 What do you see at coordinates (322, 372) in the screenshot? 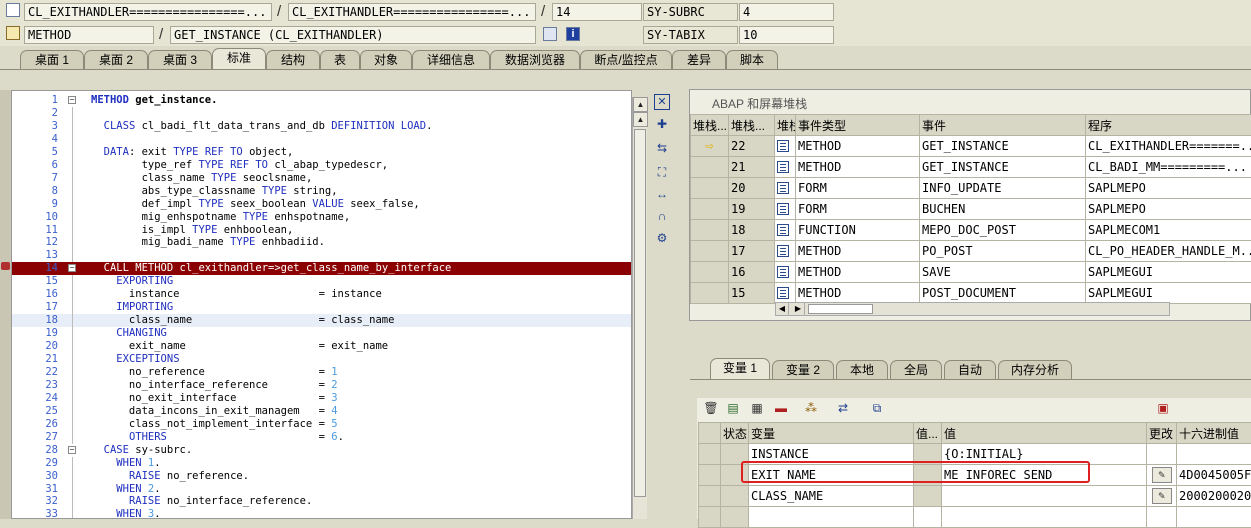
I see `code-line: 22 no_reference = 1` at bounding box center [322, 372].